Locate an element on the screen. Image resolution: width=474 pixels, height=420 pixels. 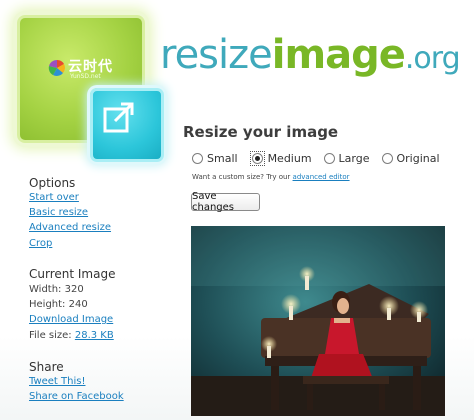
size-option-medium: Medium is located at coordinates (280, 158).